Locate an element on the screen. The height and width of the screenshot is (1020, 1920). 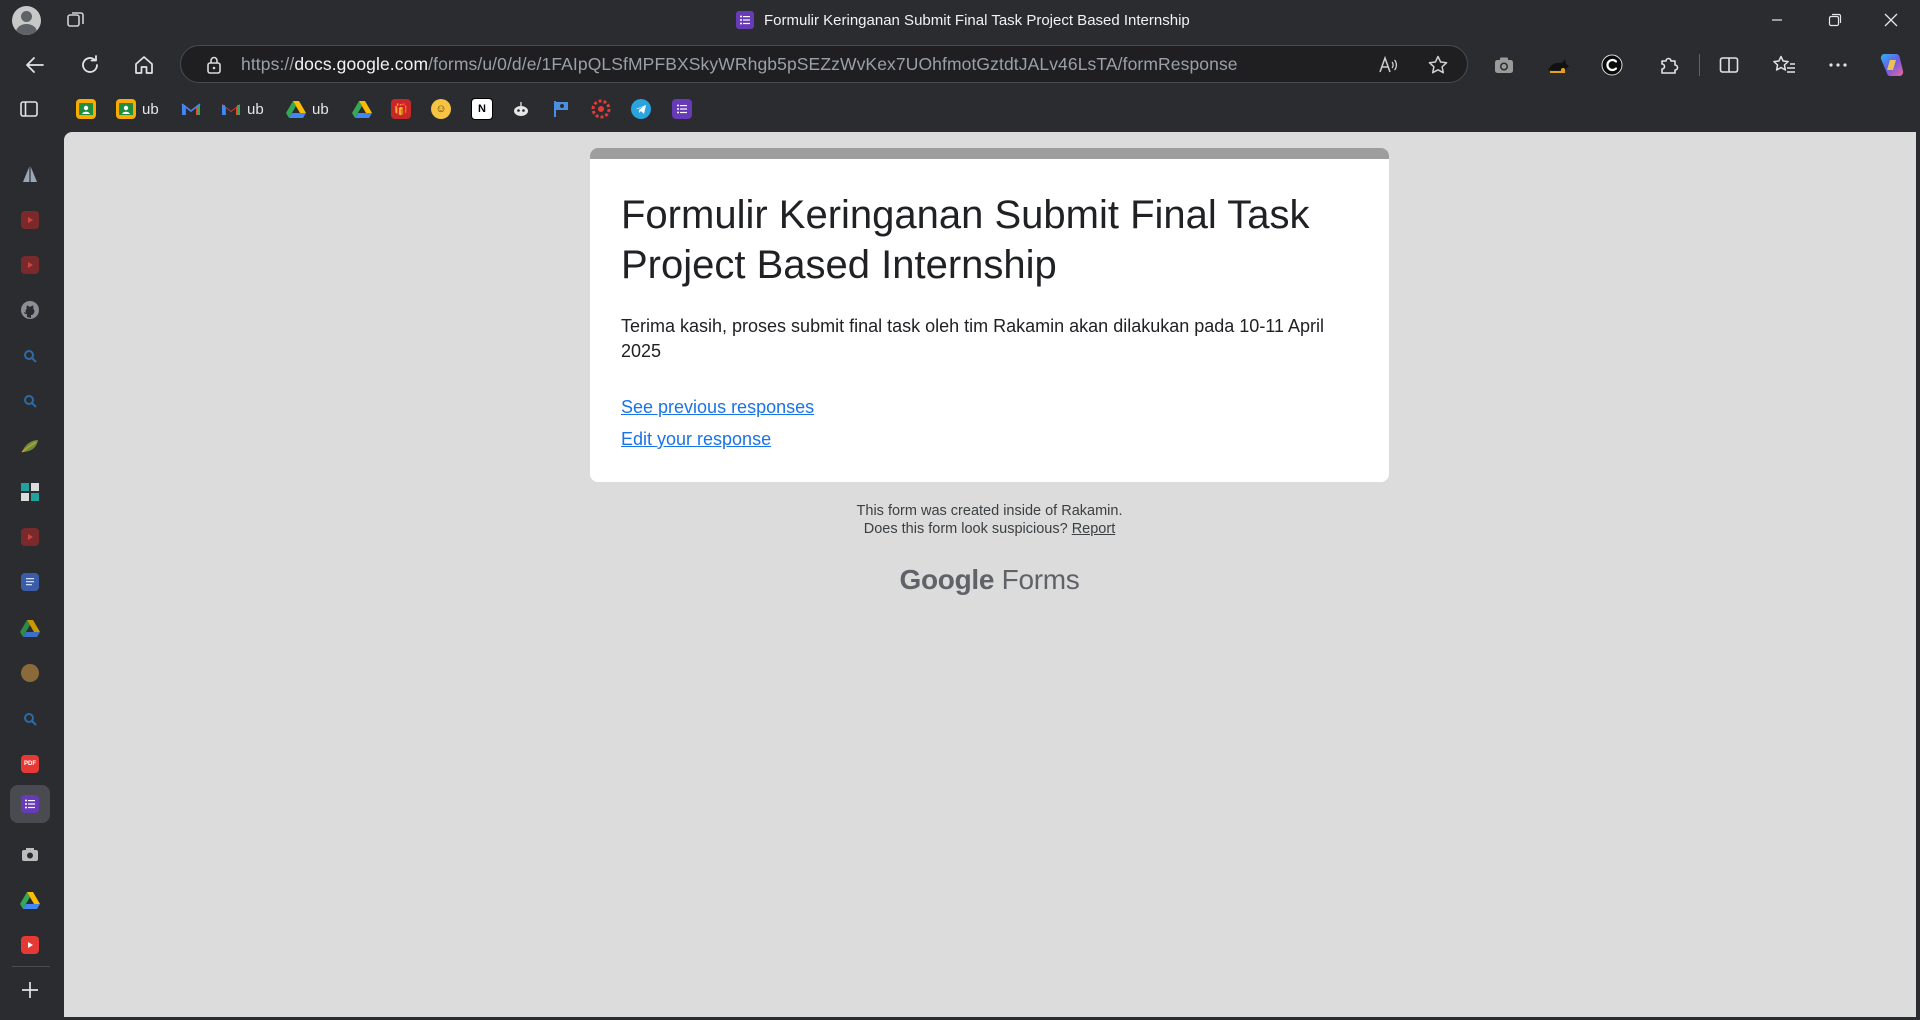
forms-wordmark: Forms is located at coordinates (1040, 579).